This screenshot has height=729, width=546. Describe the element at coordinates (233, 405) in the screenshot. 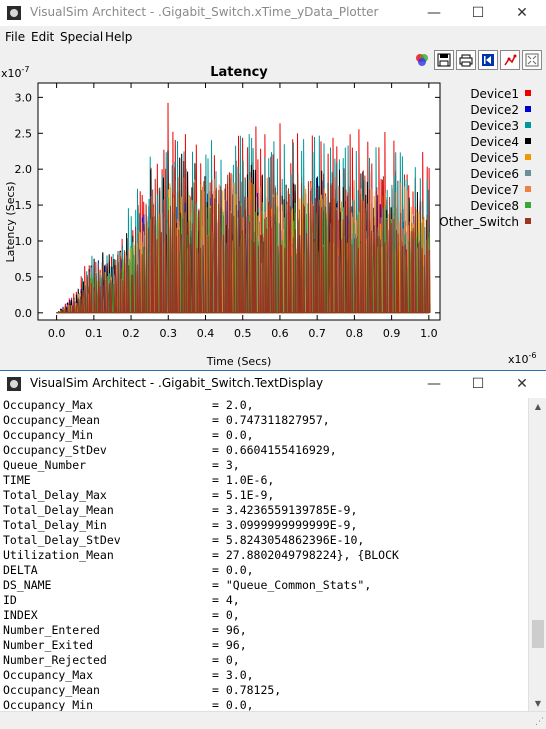

I see `field-value: = 2.0,` at that location.